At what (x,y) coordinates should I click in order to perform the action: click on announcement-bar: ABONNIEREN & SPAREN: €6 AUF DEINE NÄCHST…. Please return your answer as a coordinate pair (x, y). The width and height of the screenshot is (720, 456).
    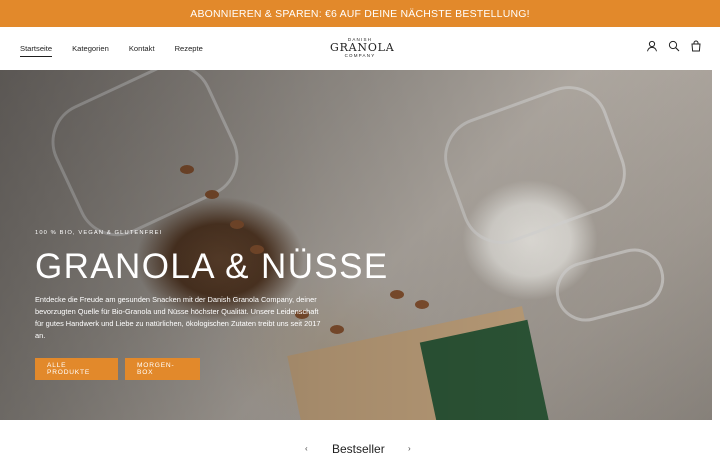
    Looking at the image, I should click on (360, 13).